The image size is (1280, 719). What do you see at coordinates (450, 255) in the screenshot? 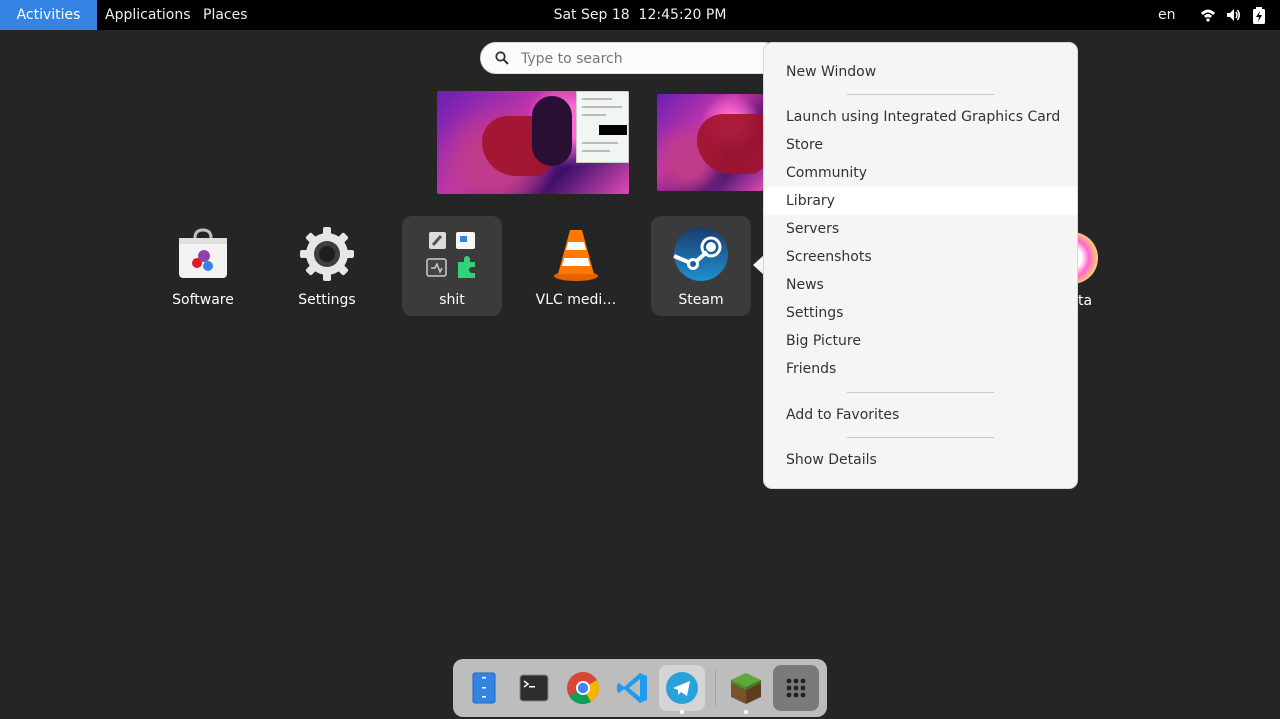
I see `folder-grid-icon` at bounding box center [450, 255].